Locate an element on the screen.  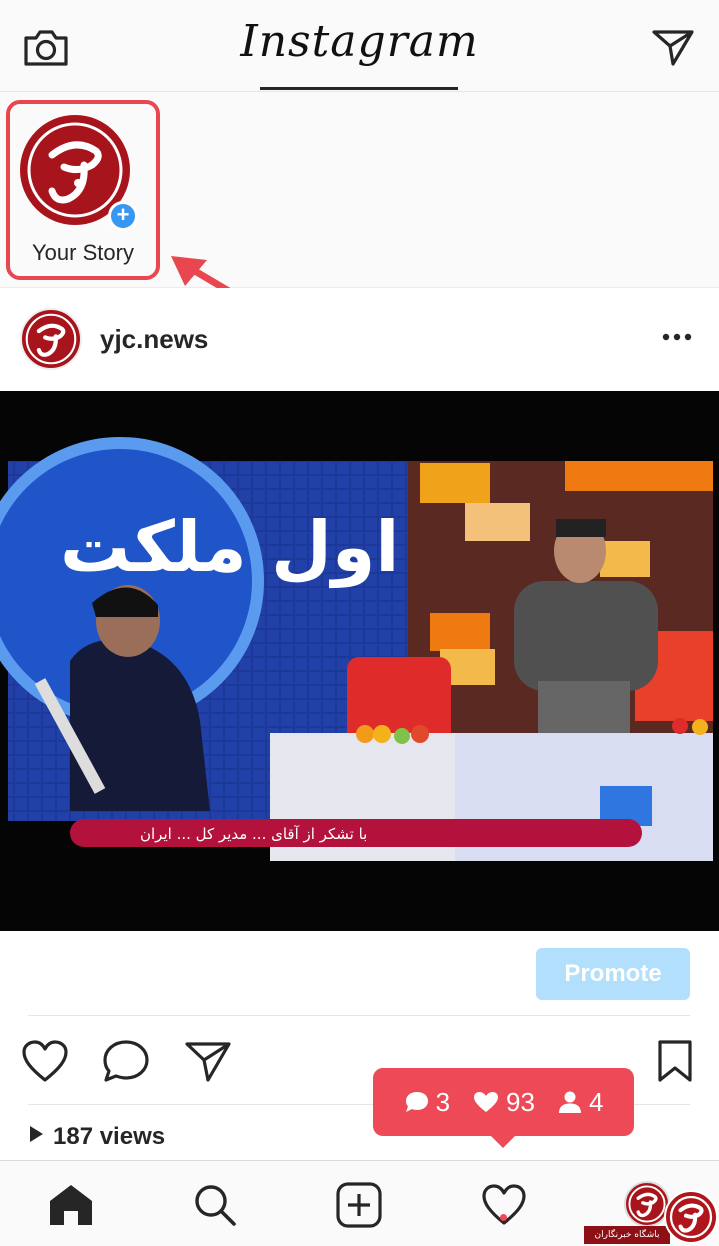
post-header: yjc.news is located at coordinates (359, 339).